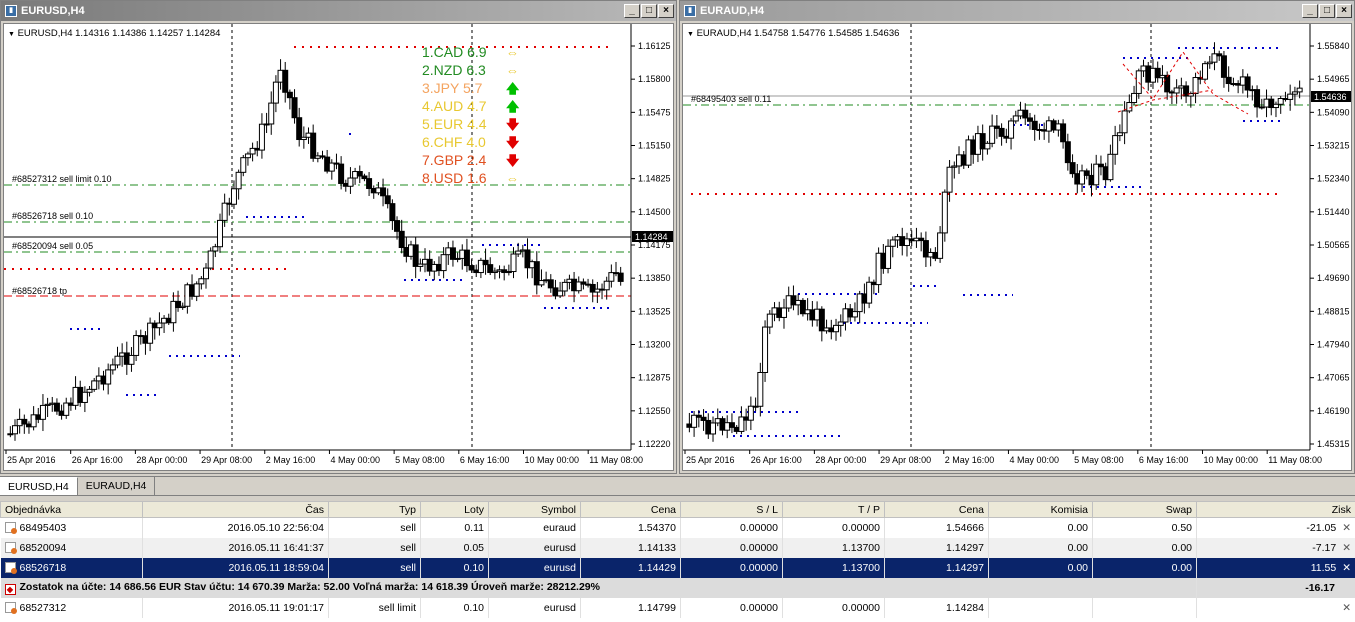  I want to click on col-current-price: Cena, so click(936, 509).